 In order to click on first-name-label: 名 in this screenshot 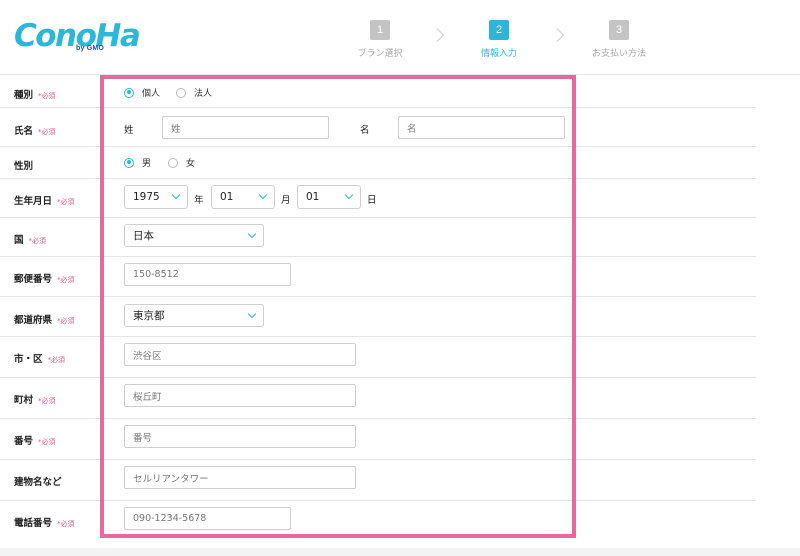, I will do `click(365, 130)`.